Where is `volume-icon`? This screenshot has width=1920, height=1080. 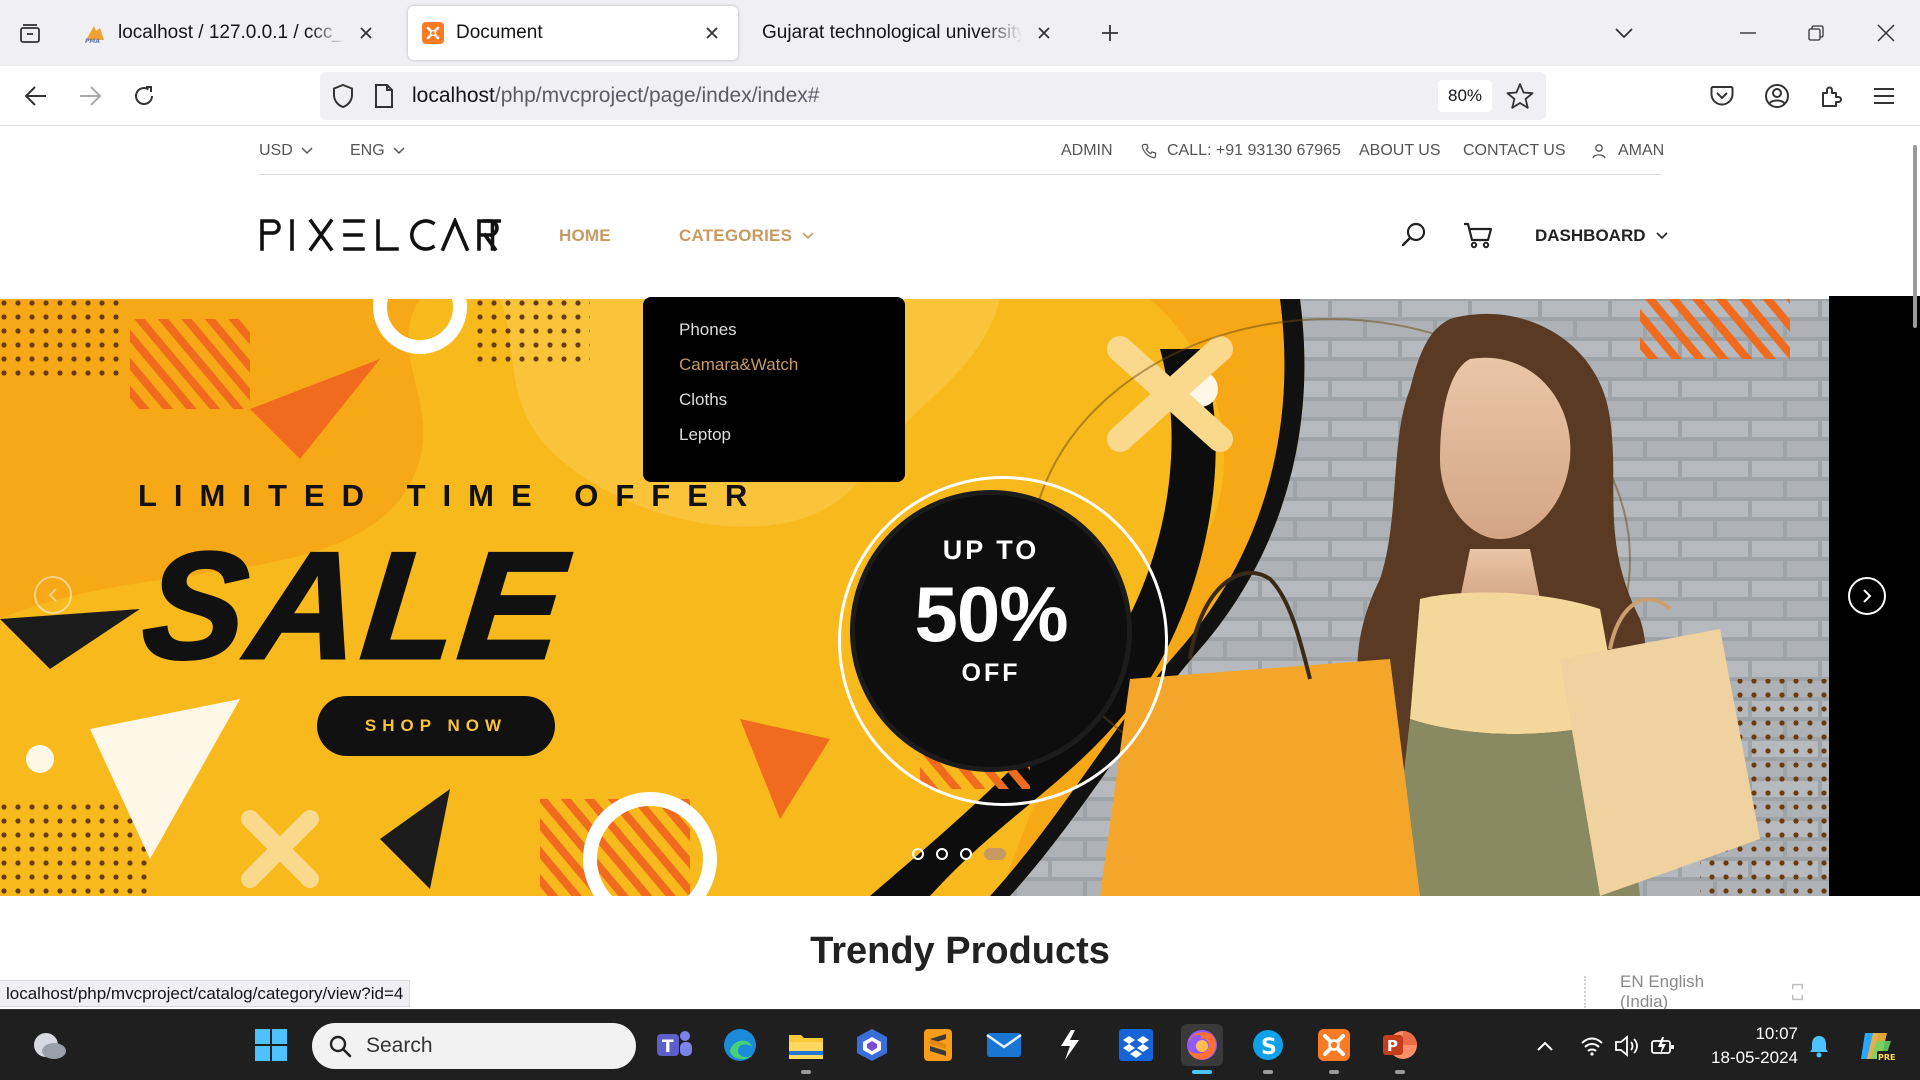
volume-icon is located at coordinates (1627, 1046).